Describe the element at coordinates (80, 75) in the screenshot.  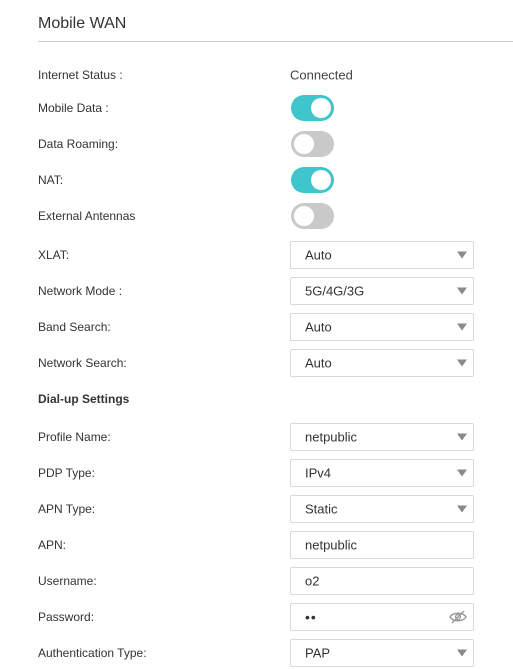
I see `internet-status-label: Internet Status :` at that location.